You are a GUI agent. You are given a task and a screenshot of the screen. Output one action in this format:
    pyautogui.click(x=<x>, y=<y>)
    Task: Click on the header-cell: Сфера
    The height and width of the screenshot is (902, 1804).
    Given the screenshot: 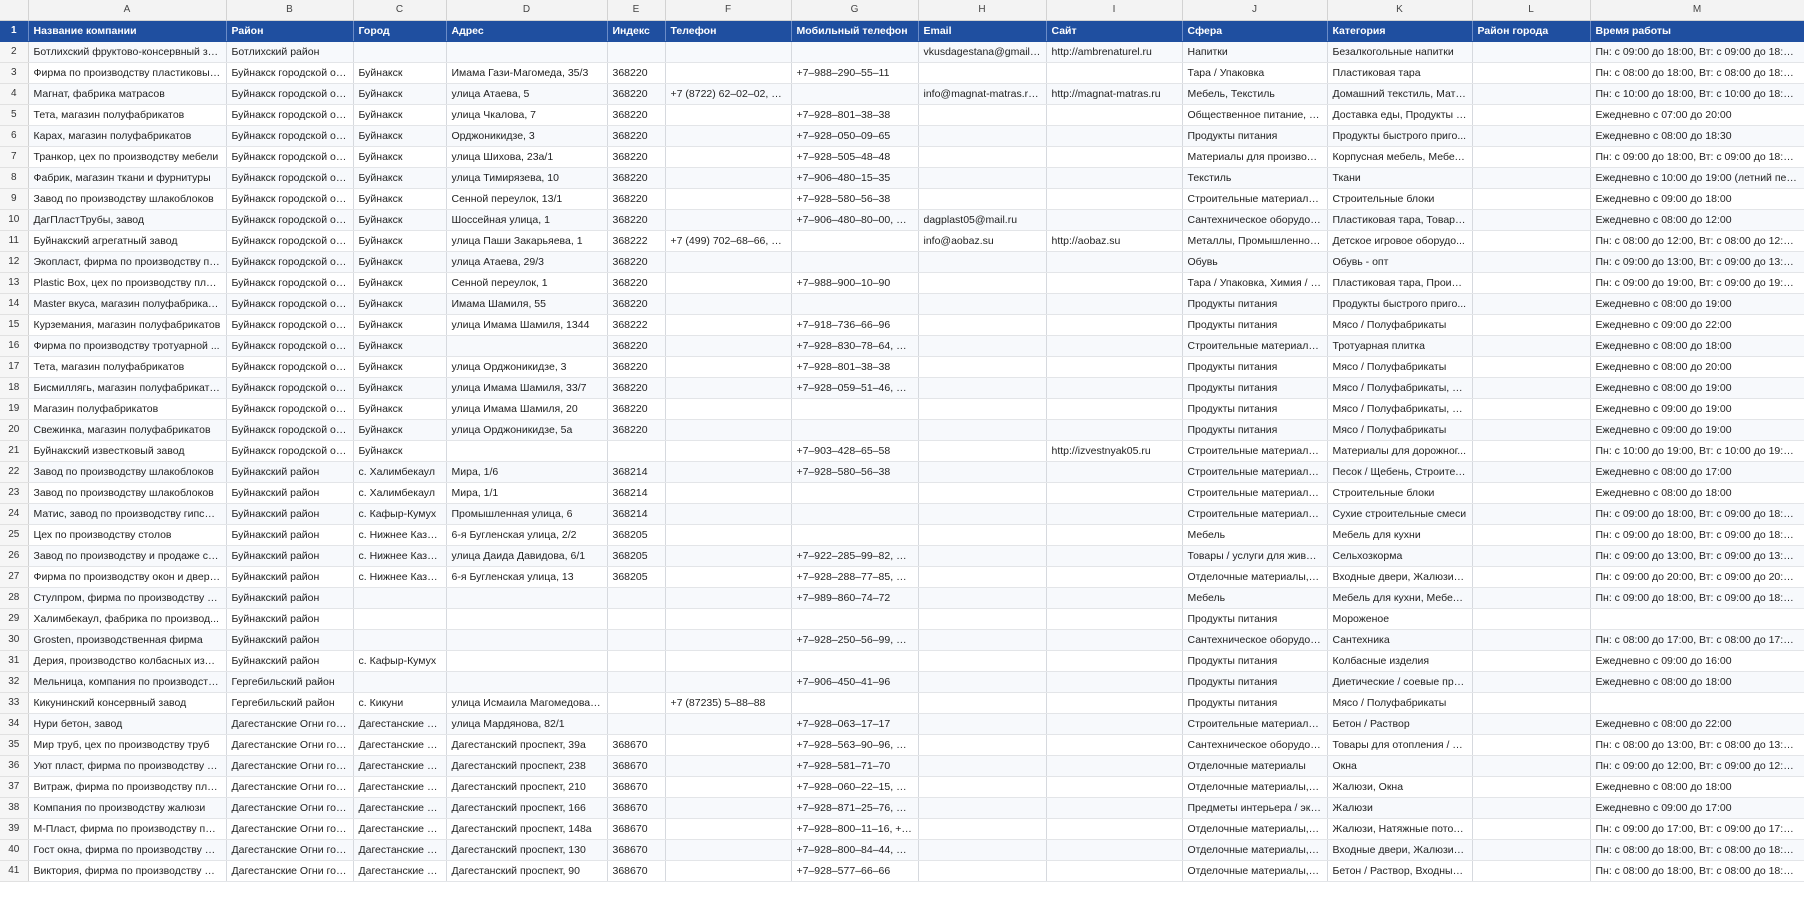 What is the action you would take?
    pyautogui.click(x=1255, y=31)
    